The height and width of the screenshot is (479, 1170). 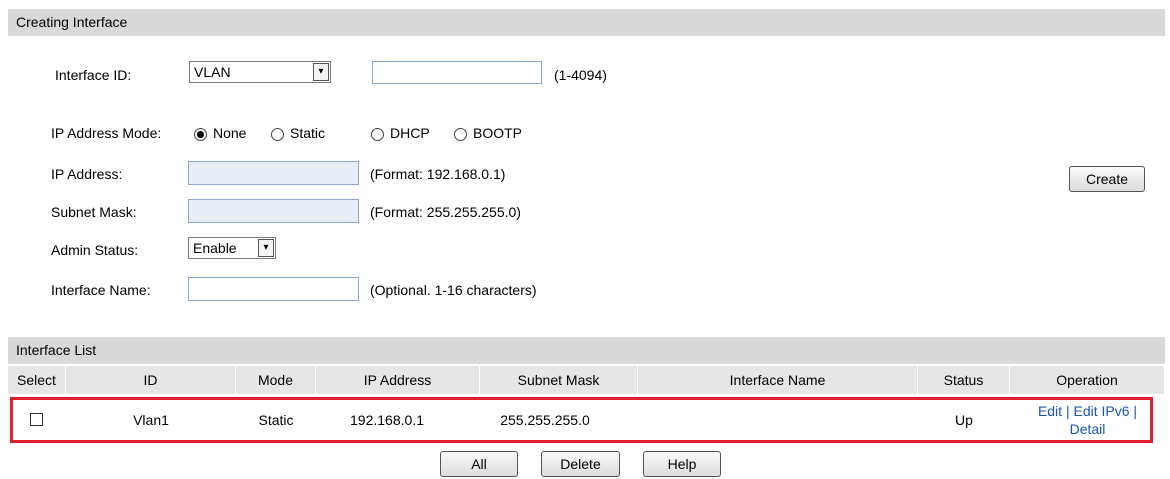 I want to click on col-id: ID, so click(x=151, y=380).